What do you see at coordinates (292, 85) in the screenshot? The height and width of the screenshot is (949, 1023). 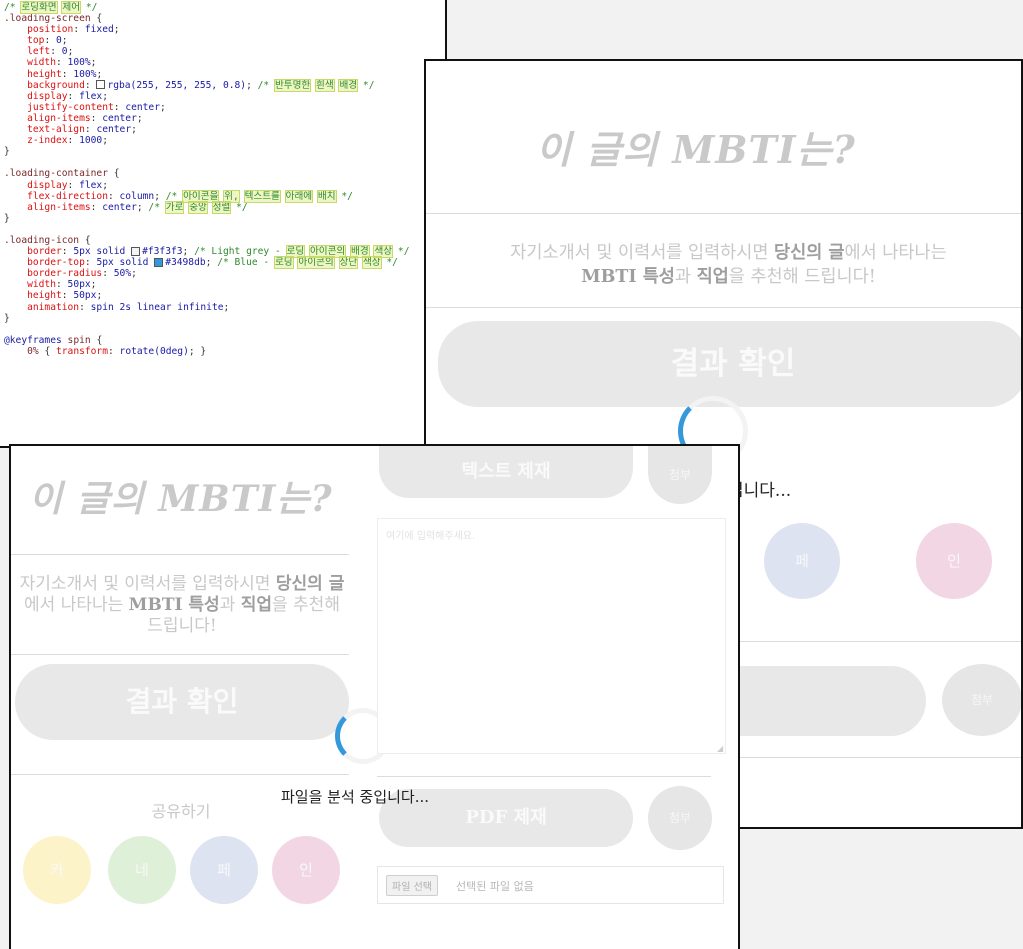 I see `code-token: 반투명한` at bounding box center [292, 85].